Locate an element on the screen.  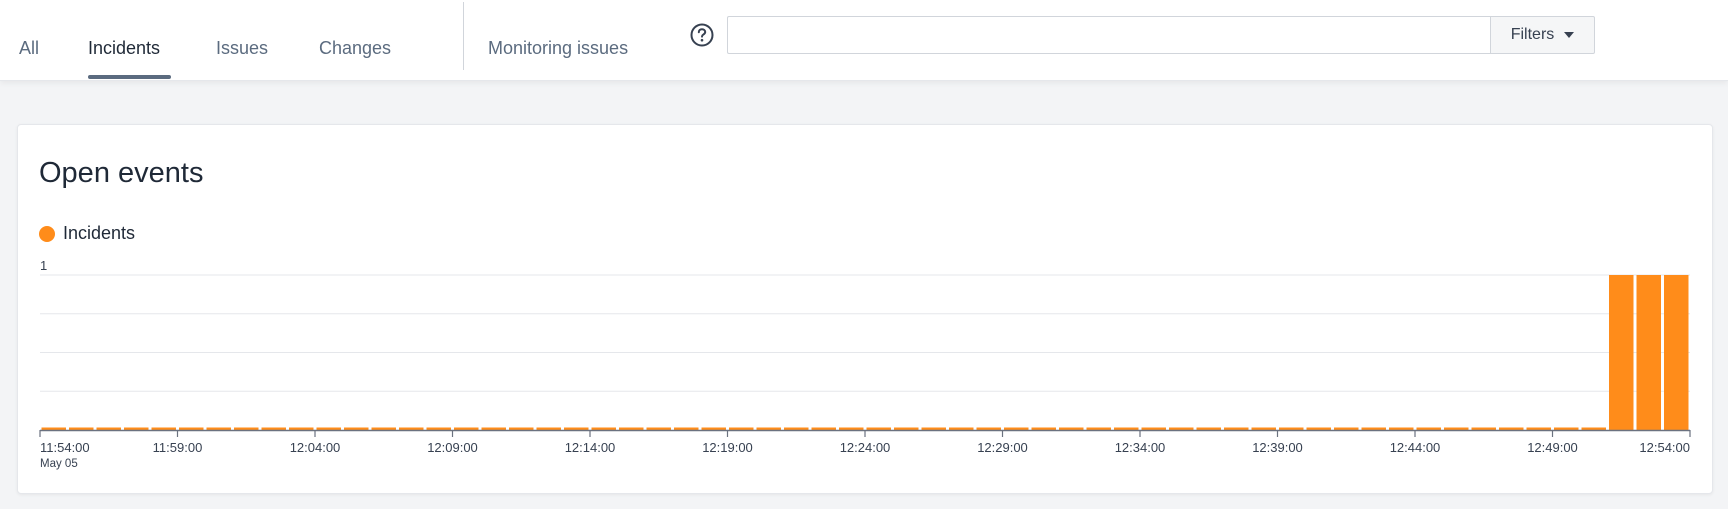
x-tick-label: 11:59:00 is located at coordinates (178, 447).